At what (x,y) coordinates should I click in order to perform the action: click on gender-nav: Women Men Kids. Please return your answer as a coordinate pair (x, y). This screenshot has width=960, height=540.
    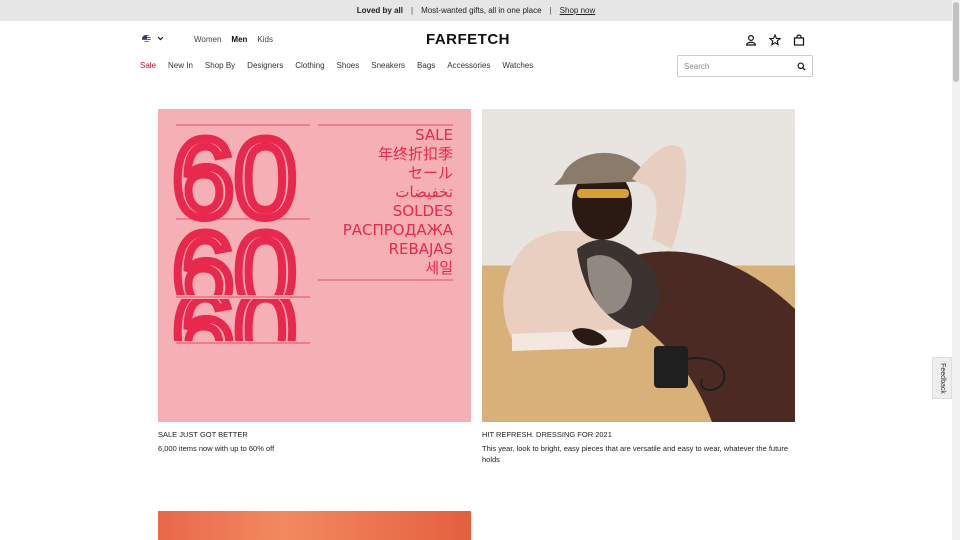
    Looking at the image, I should click on (233, 39).